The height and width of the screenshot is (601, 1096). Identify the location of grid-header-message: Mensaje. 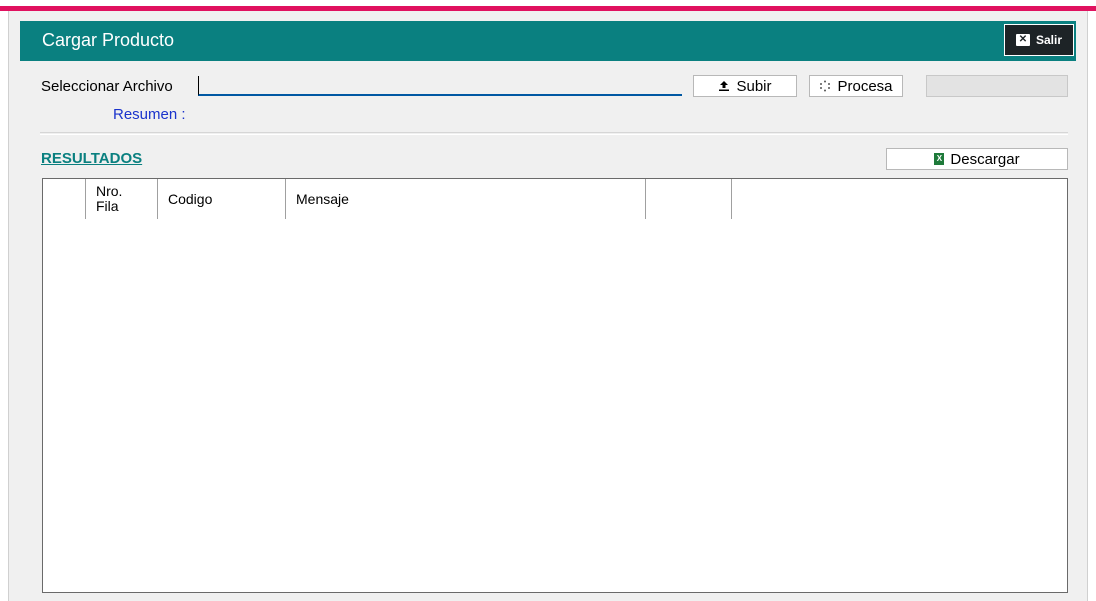
(466, 199).